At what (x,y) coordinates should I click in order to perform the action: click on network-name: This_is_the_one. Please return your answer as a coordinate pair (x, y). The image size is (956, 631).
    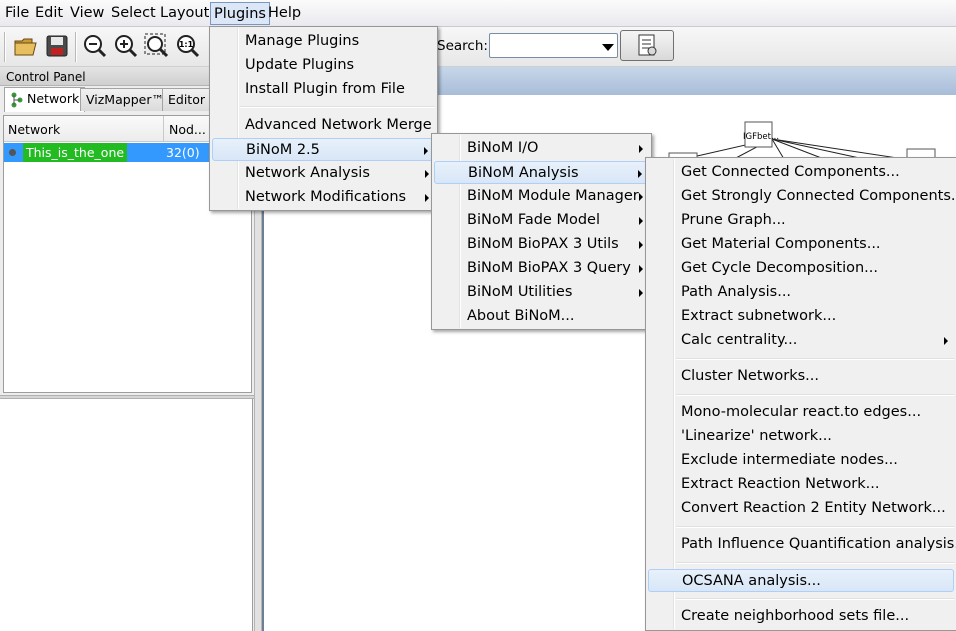
    Looking at the image, I should click on (75, 152).